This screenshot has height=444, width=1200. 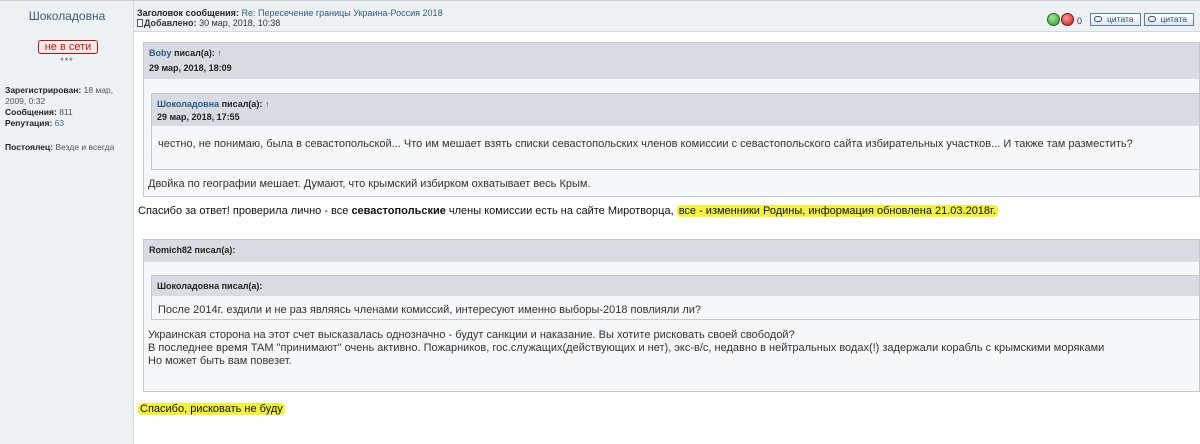 What do you see at coordinates (67, 61) in the screenshot?
I see `rank-stars: ***` at bounding box center [67, 61].